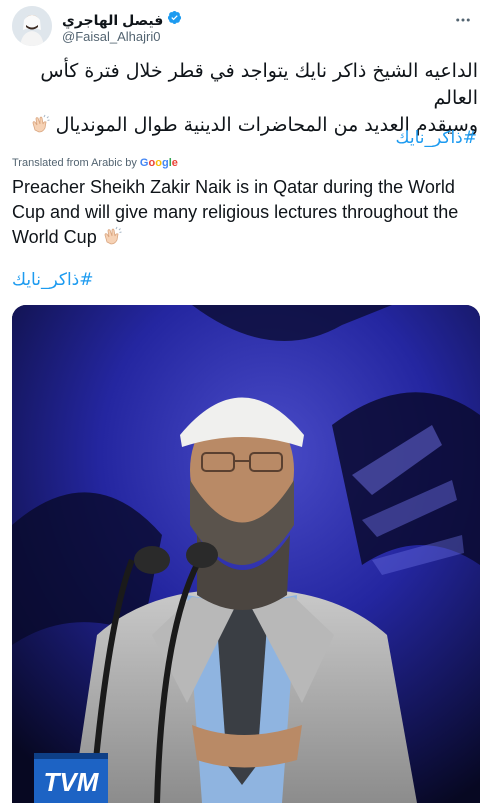 Image resolution: width=489 pixels, height=803 pixels. What do you see at coordinates (174, 20) in the screenshot?
I see `verified-badge-icon` at bounding box center [174, 20].